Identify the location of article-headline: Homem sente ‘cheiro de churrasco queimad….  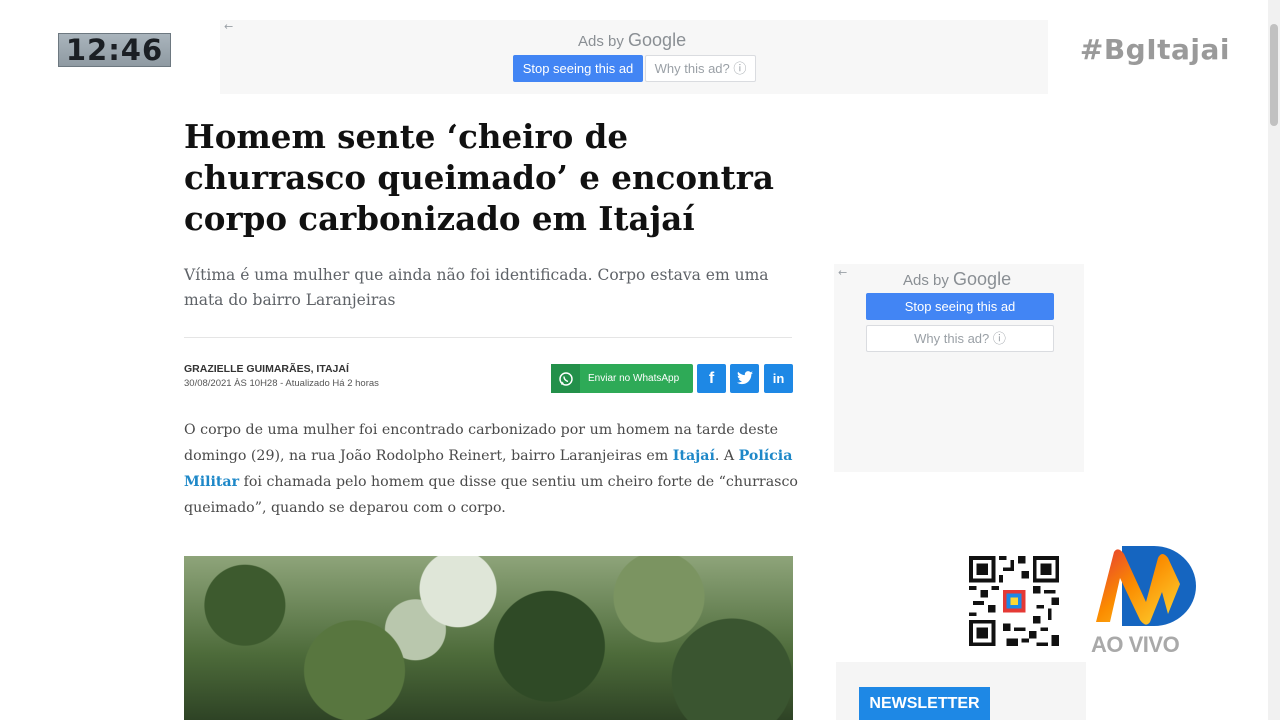
(479, 177).